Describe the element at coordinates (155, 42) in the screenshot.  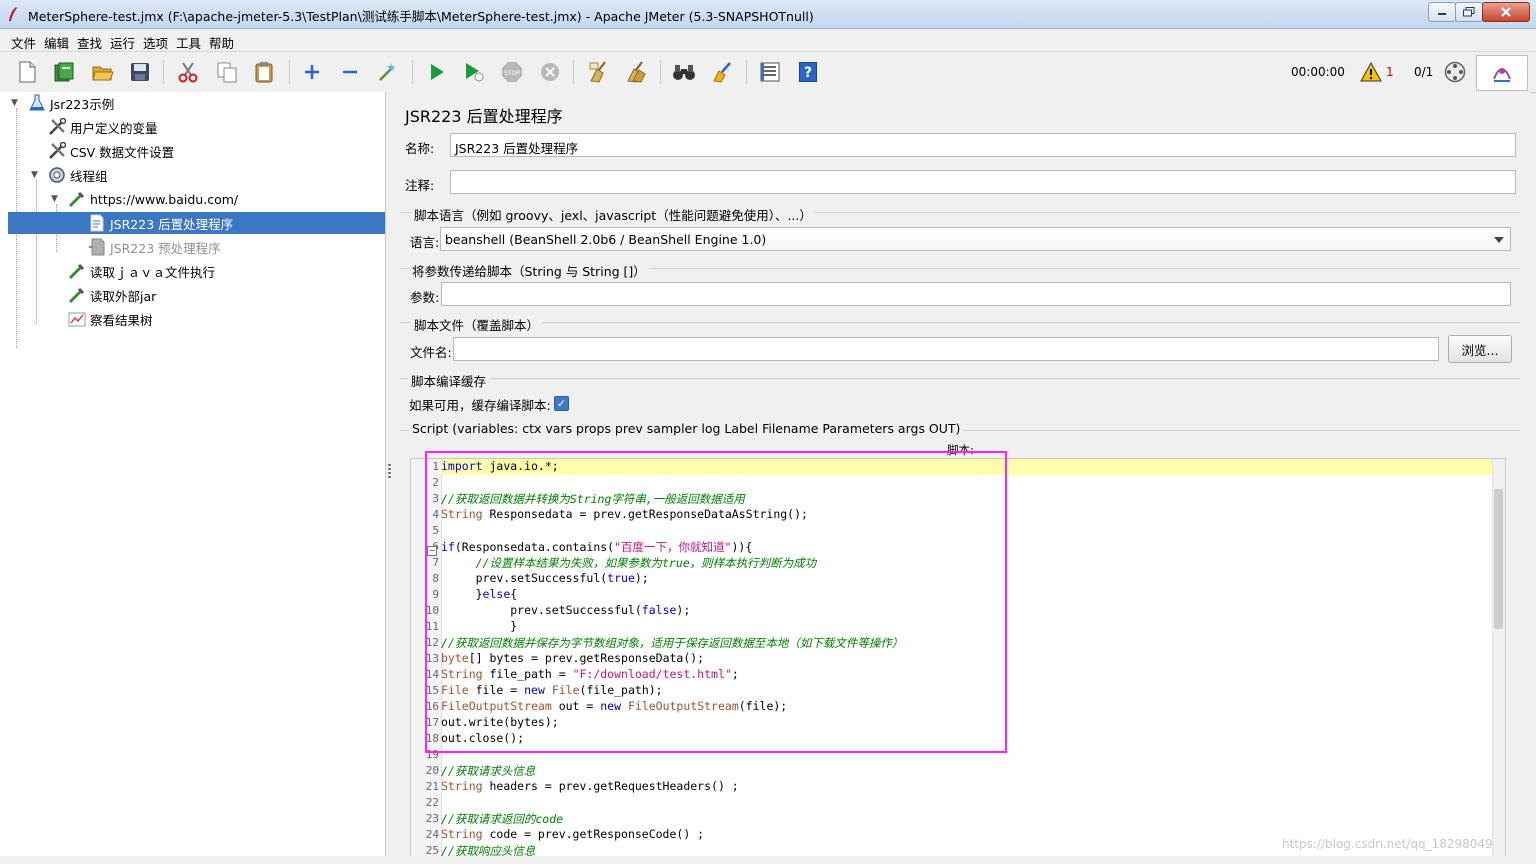
I see `menu-options: 选项` at that location.